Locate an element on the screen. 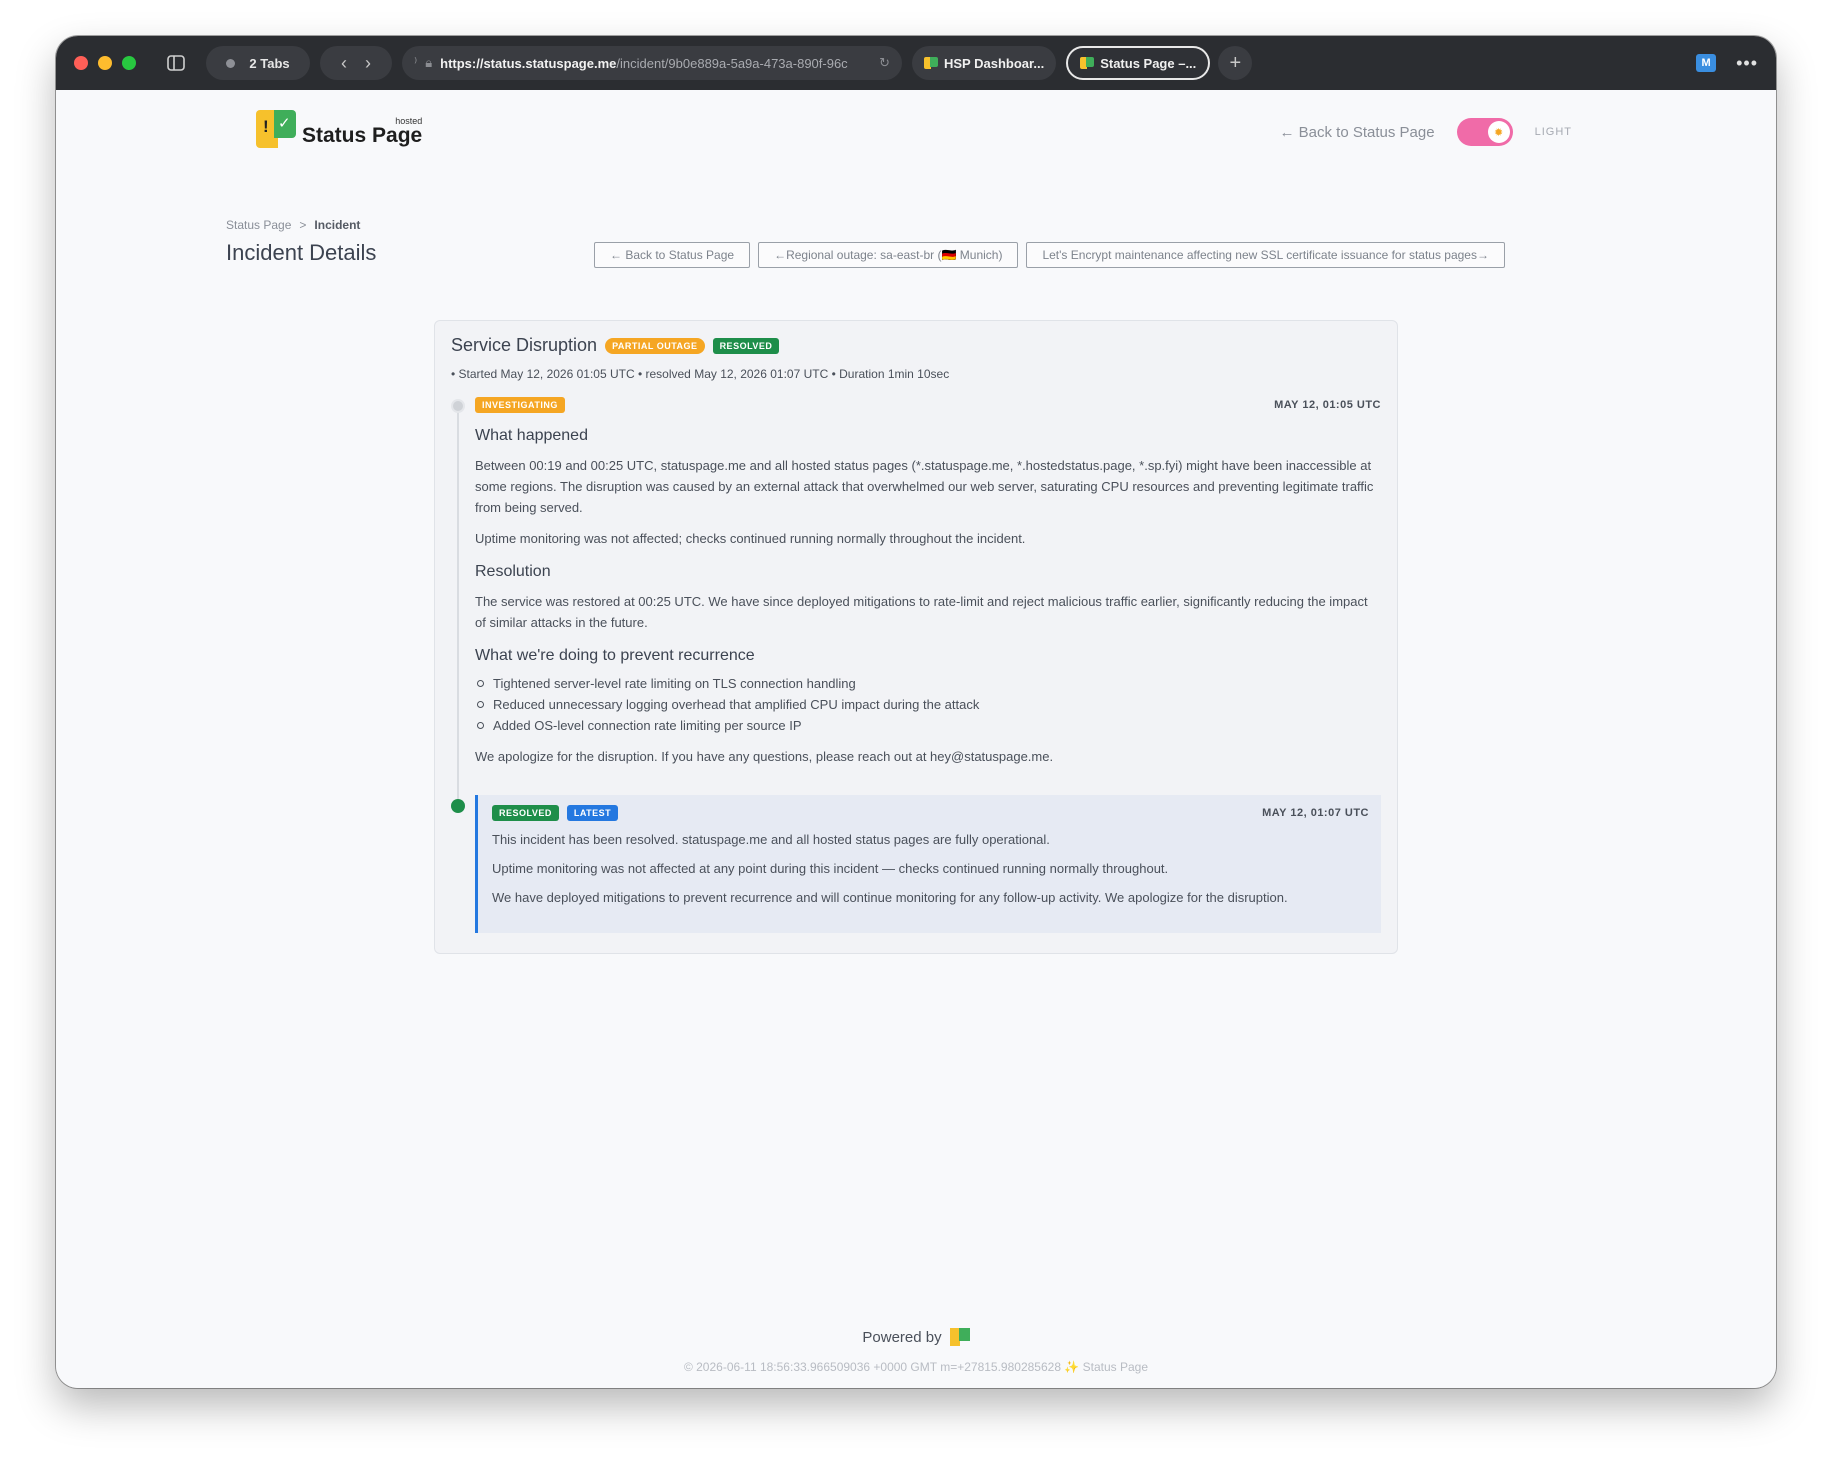  back-to-status-page-link: ← Back to Status Page is located at coordinates (1357, 132).